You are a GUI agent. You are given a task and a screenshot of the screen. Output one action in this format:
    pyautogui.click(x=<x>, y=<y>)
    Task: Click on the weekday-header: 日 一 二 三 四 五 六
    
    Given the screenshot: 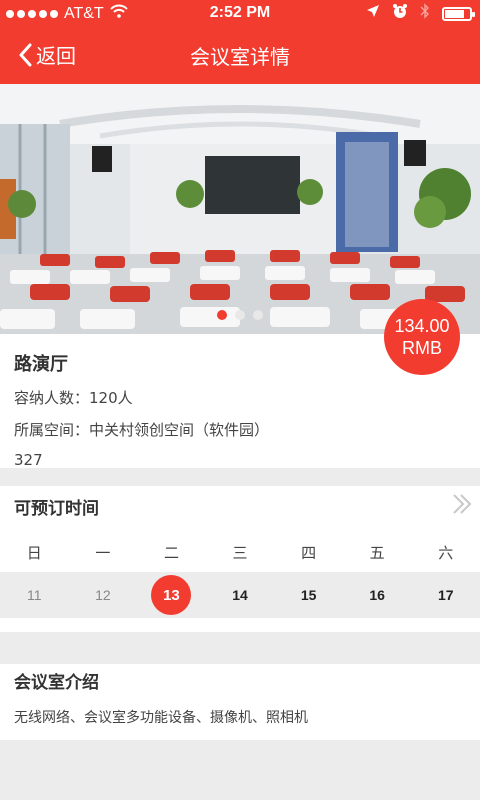 What is the action you would take?
    pyautogui.click(x=240, y=553)
    